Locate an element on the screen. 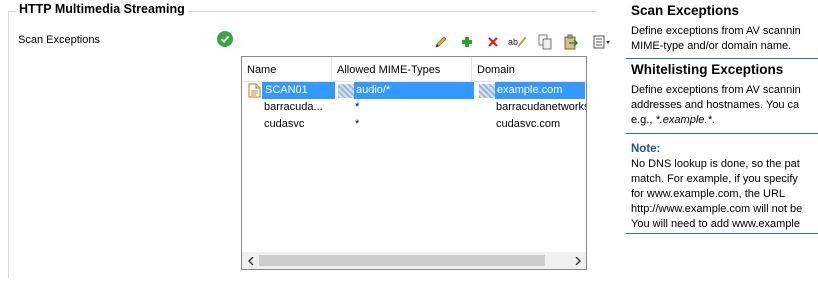 This screenshot has height=283, width=818. help-example-prefix: e.g., is located at coordinates (643, 120).